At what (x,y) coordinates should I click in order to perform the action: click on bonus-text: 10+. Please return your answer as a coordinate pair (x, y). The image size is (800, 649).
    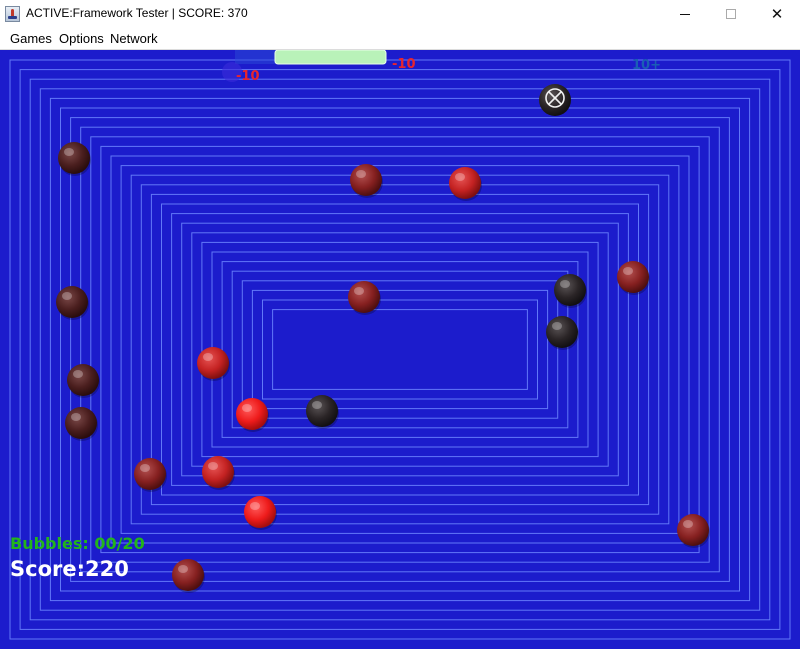
    Looking at the image, I should click on (646, 65).